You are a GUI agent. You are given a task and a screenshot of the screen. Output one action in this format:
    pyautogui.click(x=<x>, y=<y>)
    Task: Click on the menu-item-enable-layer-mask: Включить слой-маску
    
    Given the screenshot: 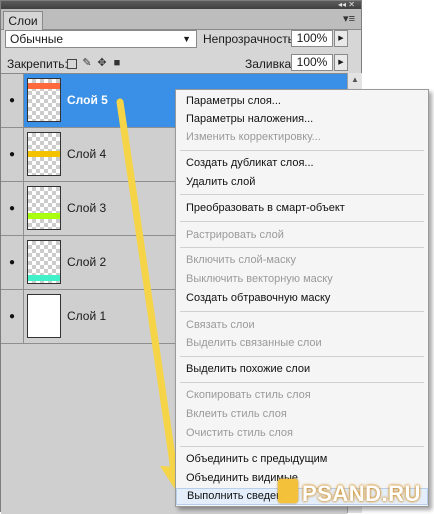 What is the action you would take?
    pyautogui.click(x=241, y=260)
    